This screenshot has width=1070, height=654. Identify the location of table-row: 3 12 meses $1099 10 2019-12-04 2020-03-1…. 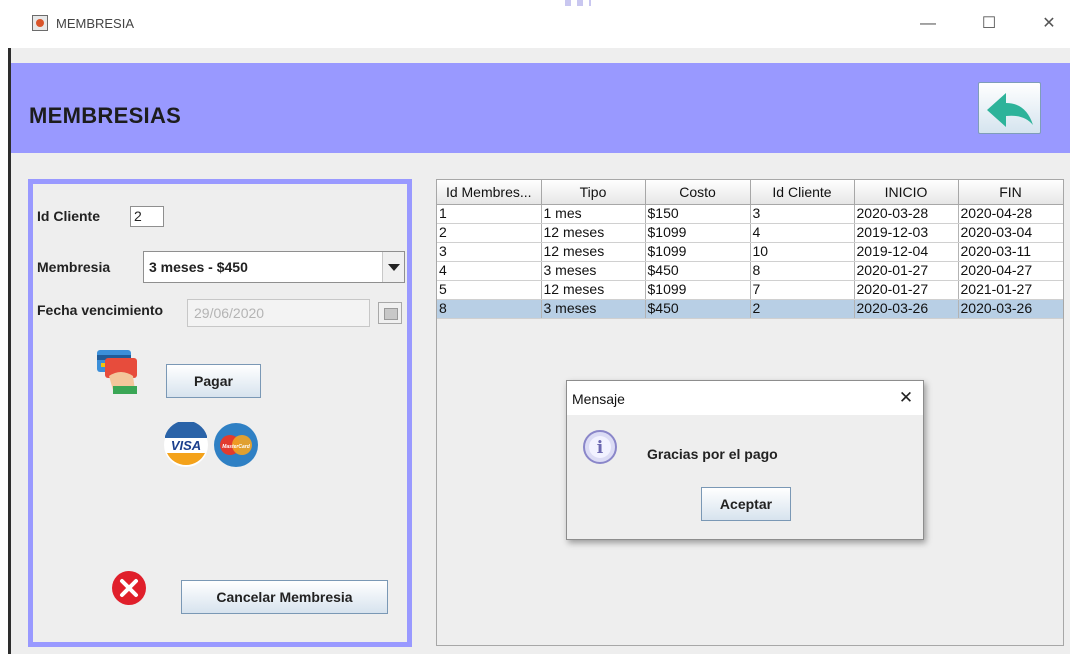
(750, 252).